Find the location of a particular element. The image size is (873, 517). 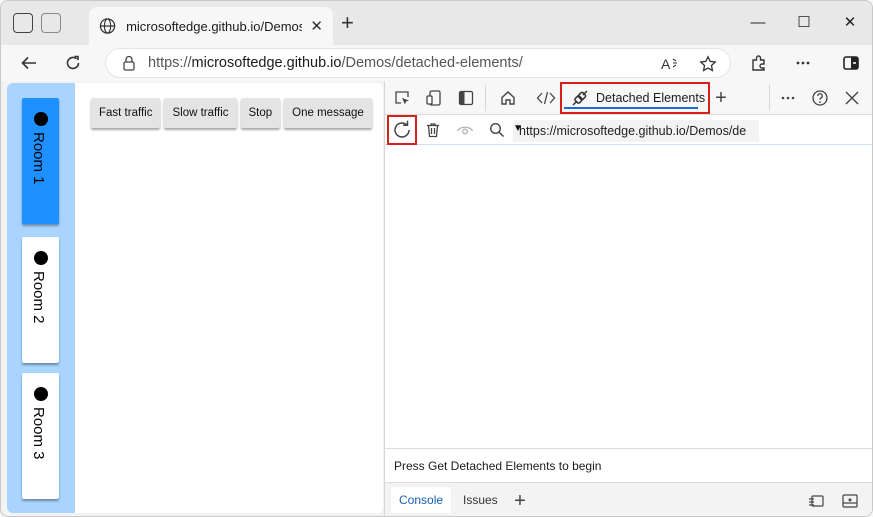

tab-issues-label: Issues is located at coordinates (480, 500).